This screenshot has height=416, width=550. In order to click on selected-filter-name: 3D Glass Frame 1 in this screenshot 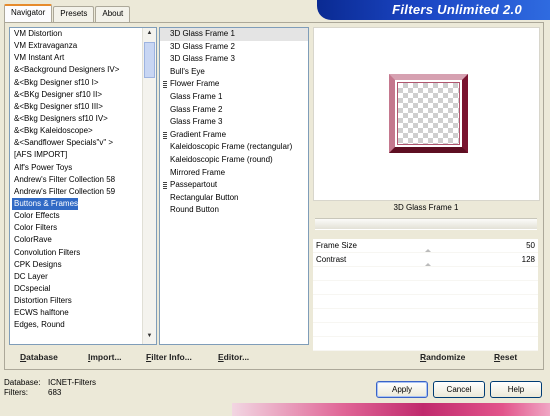, I will do `click(426, 207)`.